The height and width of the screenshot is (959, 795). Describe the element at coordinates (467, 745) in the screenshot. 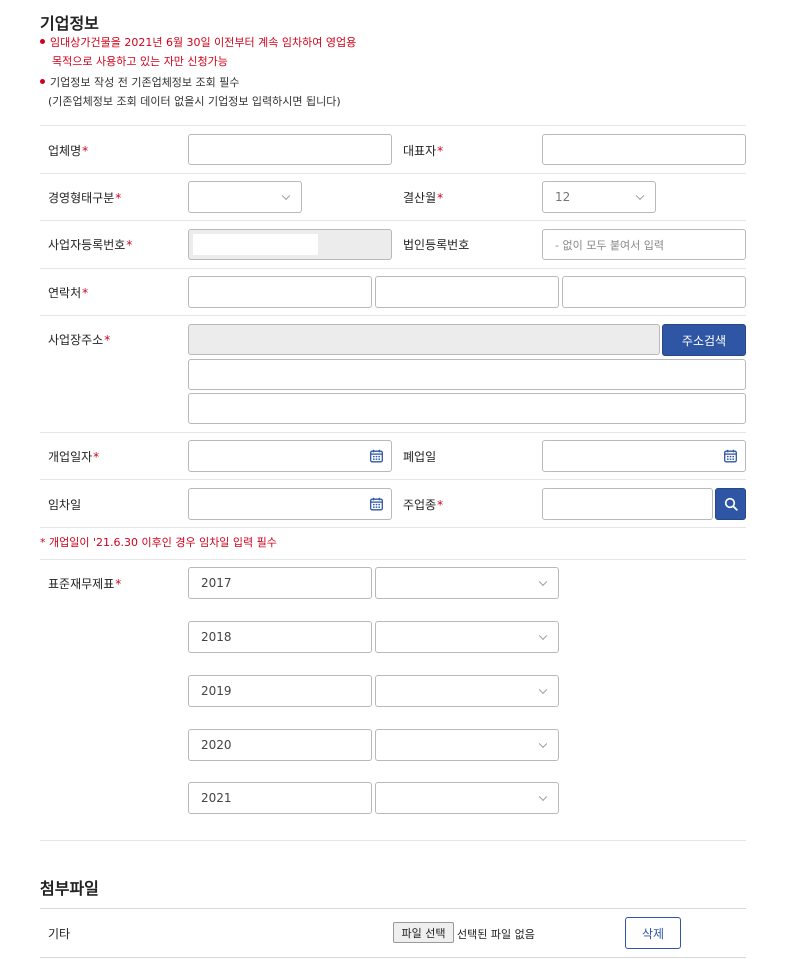

I see `financial-select-2020` at that location.